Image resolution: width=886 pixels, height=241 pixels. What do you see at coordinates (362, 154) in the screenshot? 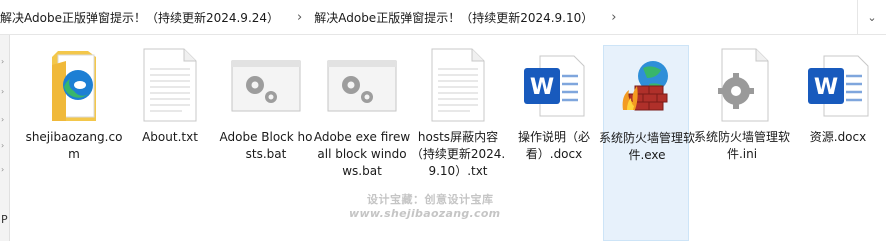
I see `file-name: Adobe exe firewall block windows.bat` at bounding box center [362, 154].